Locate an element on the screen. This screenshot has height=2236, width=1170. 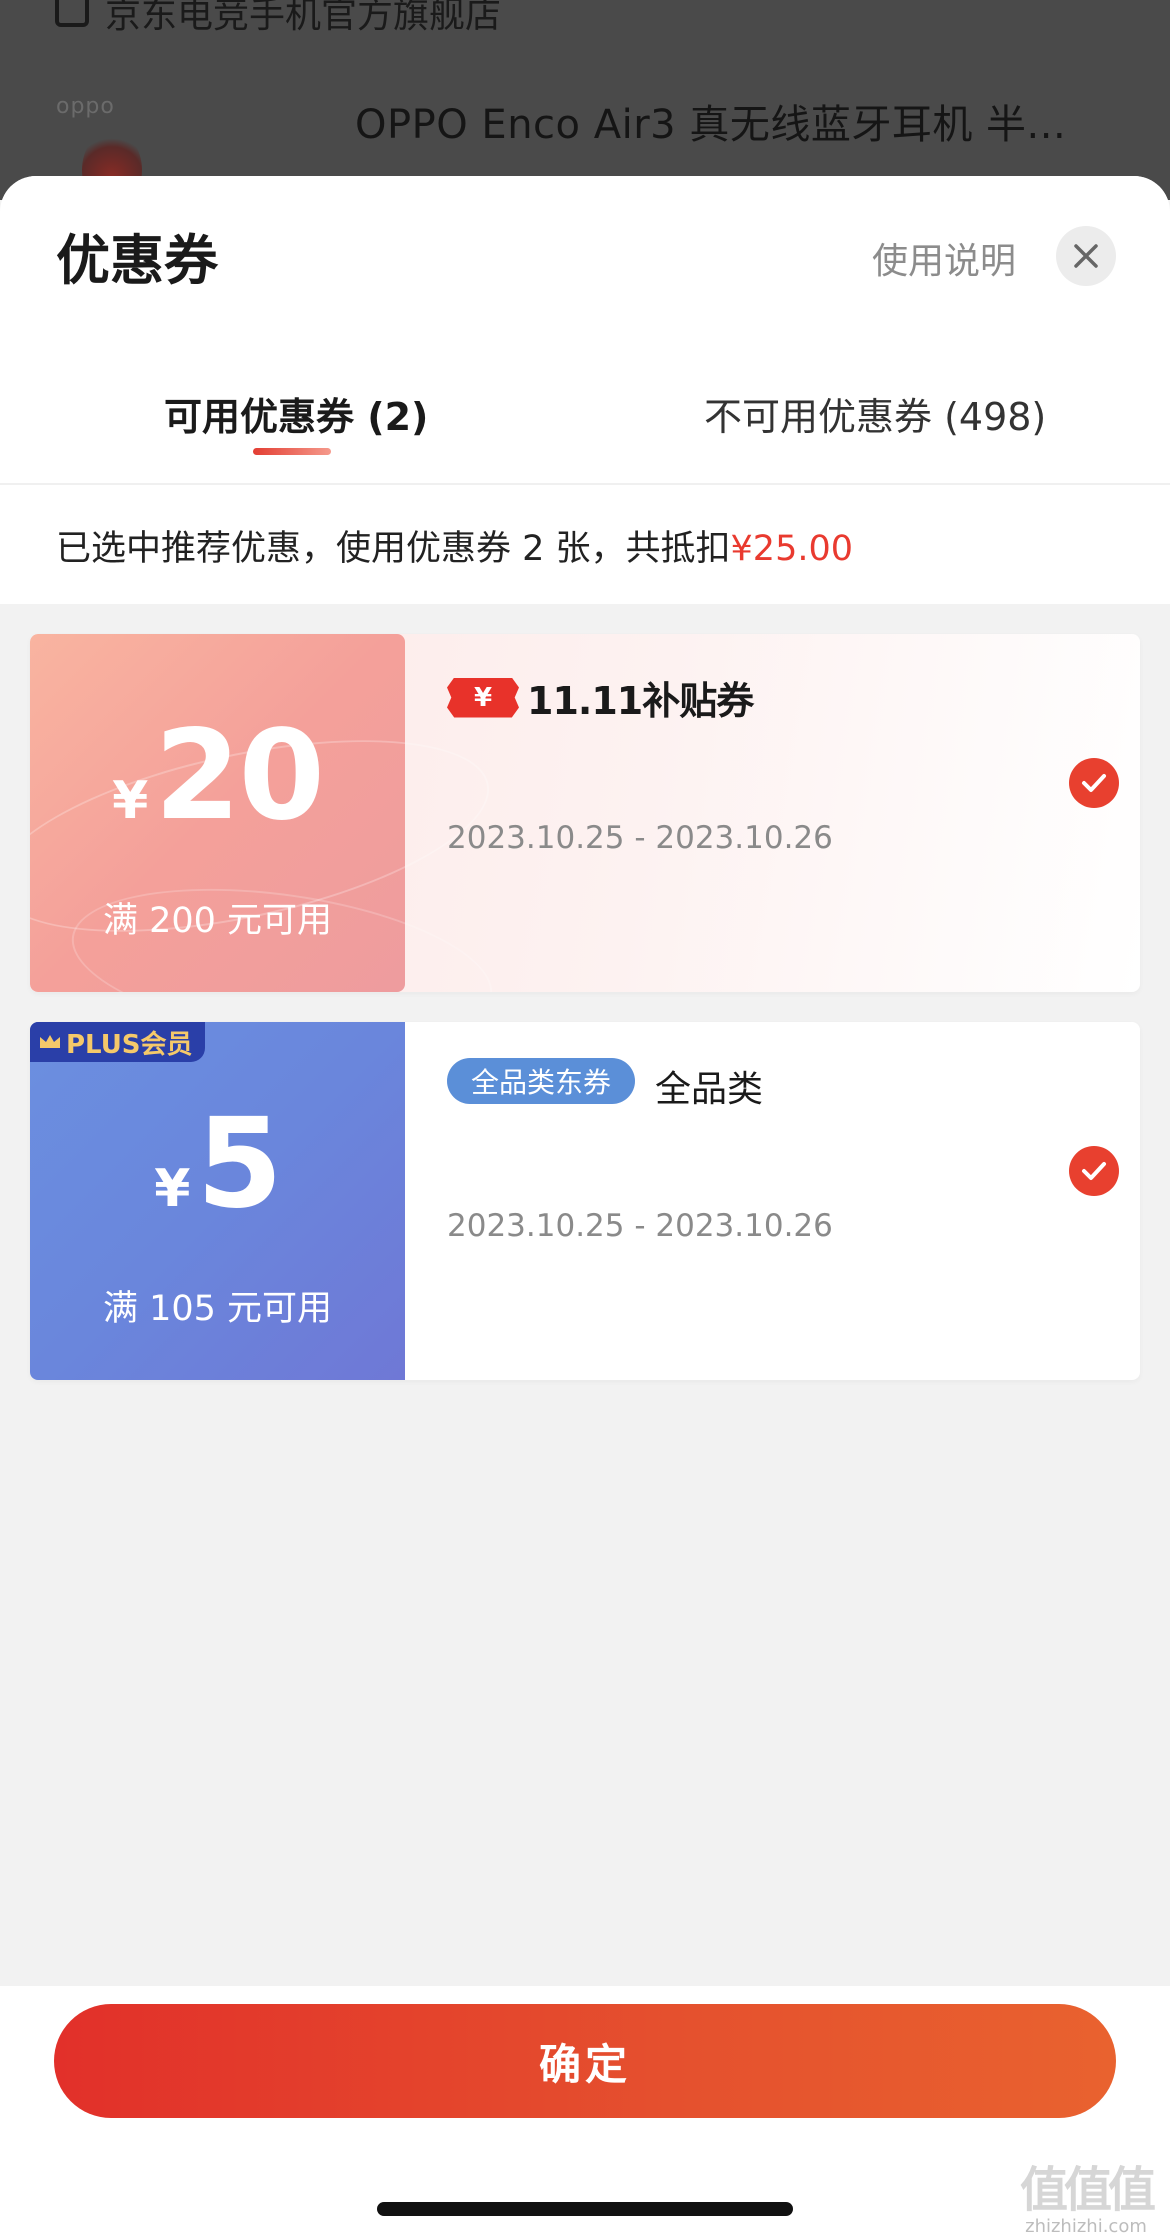
selection-summary: 已选中推荐优惠，使用优惠券 2 张，共抵扣¥25.00 is located at coordinates (454, 545).